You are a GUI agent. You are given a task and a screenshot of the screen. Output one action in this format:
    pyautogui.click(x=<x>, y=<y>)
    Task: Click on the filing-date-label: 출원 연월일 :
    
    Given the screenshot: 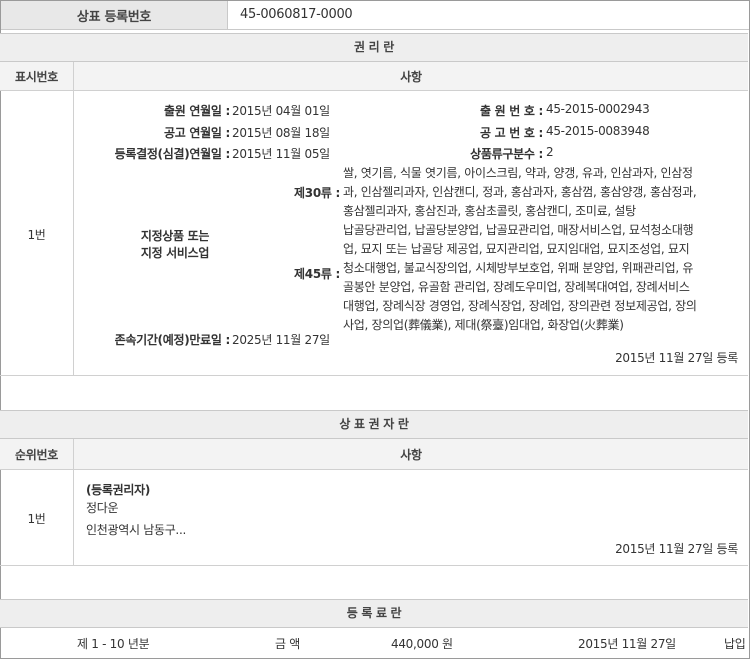 What is the action you would take?
    pyautogui.click(x=197, y=111)
    